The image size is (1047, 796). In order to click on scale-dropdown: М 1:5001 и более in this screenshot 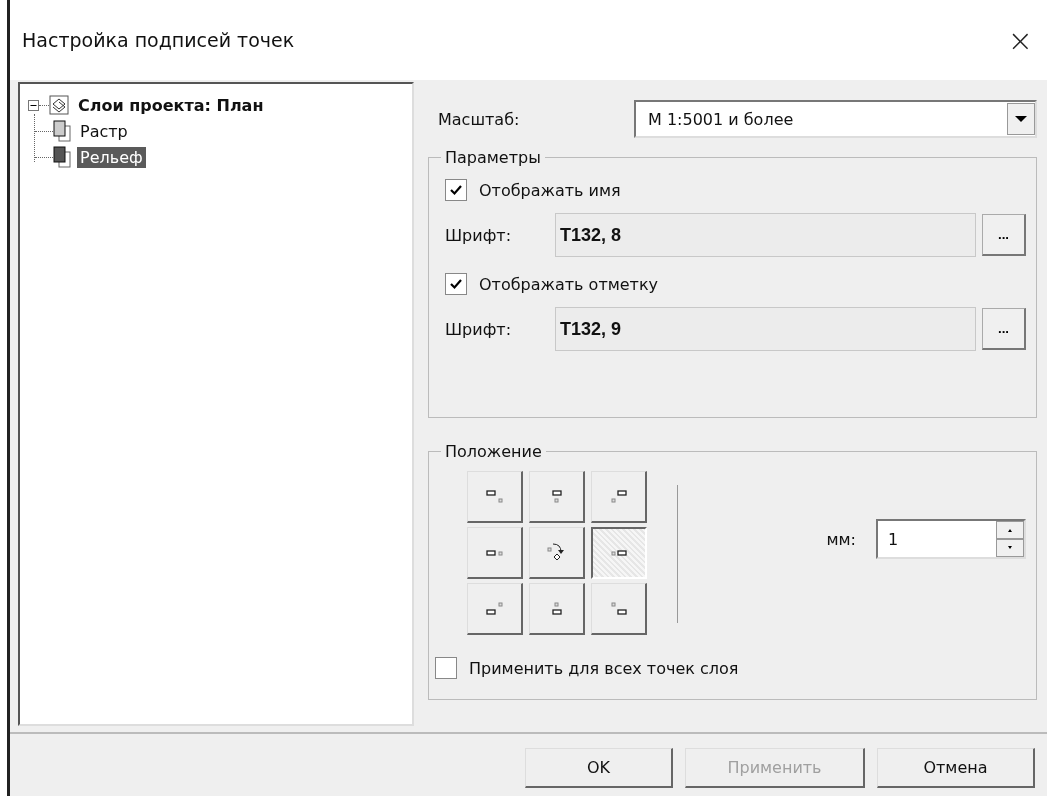, I will do `click(835, 119)`.